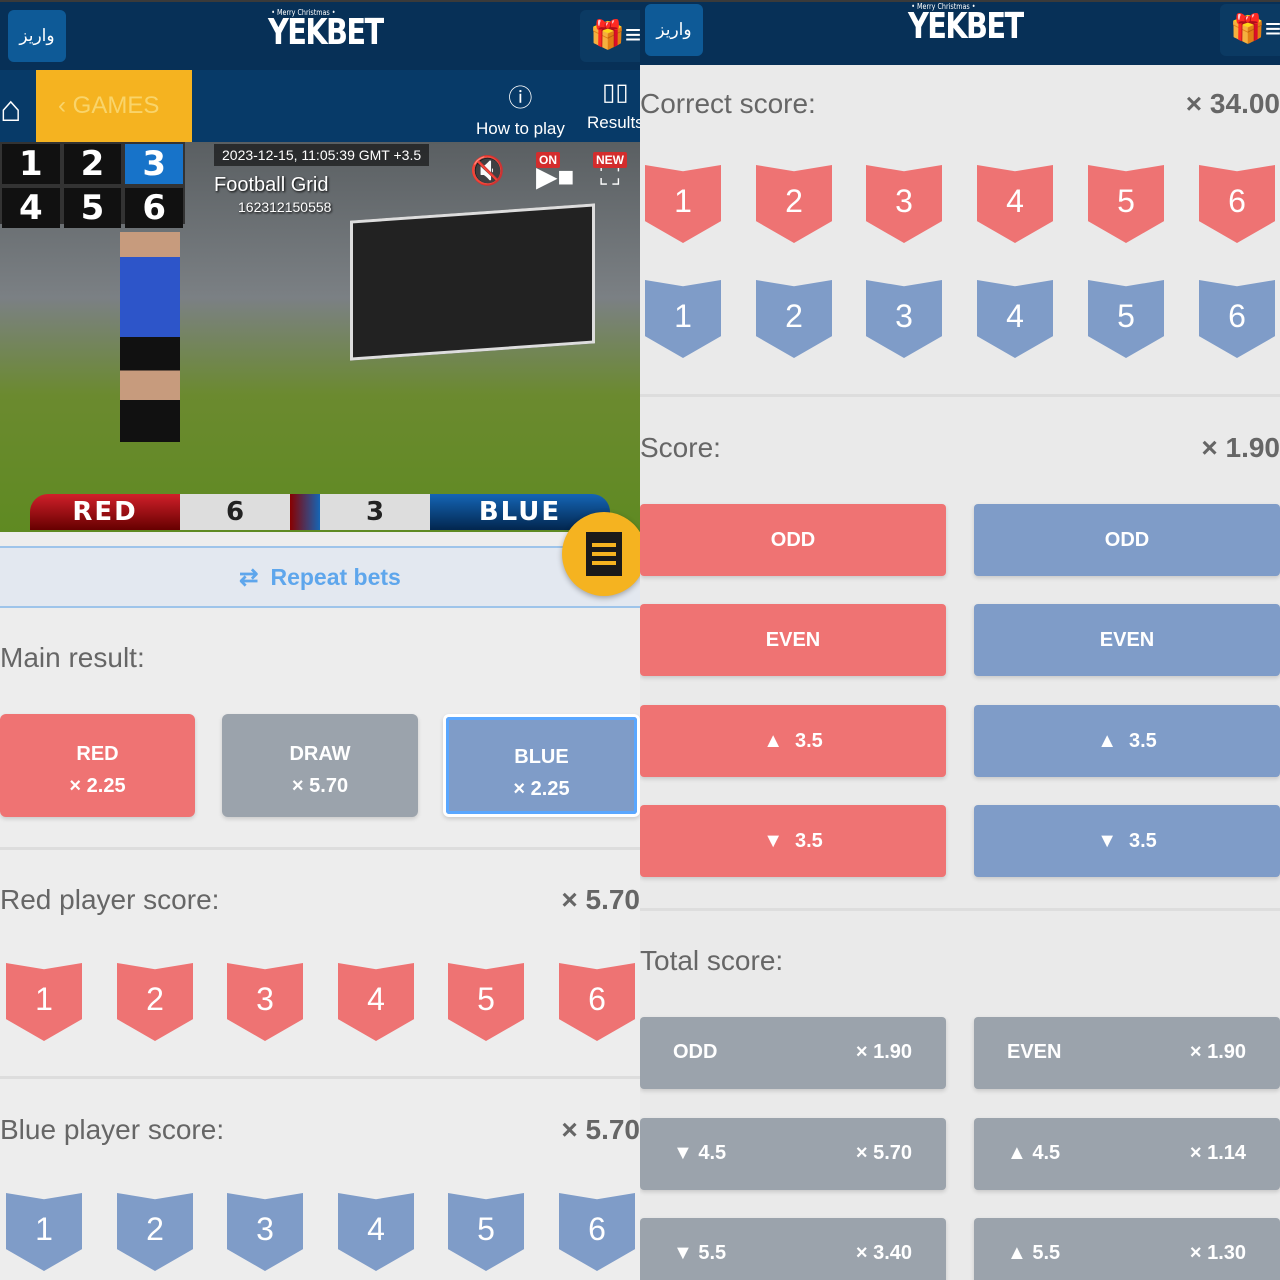 The image size is (1280, 1280). What do you see at coordinates (92, 185) in the screenshot?
I see `score-grid: 123 456` at bounding box center [92, 185].